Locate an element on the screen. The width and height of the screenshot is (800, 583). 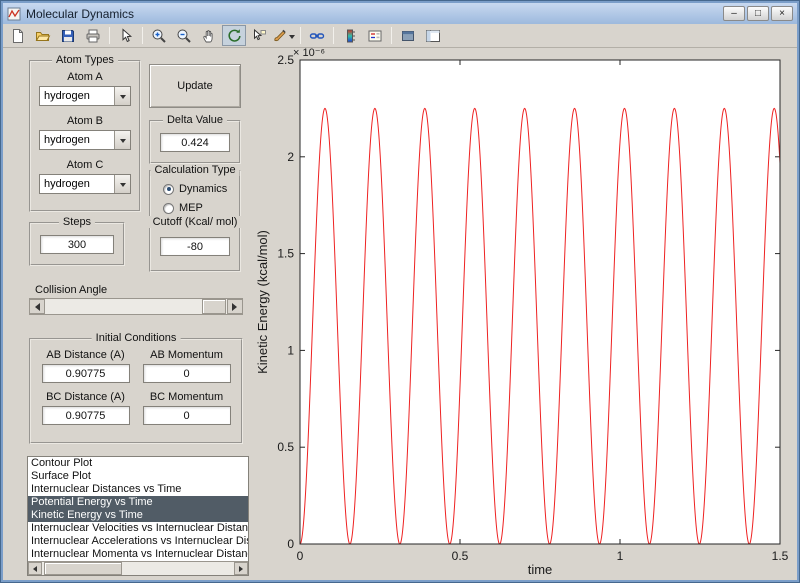
show-plot-tools-icon is located at coordinates (433, 36).